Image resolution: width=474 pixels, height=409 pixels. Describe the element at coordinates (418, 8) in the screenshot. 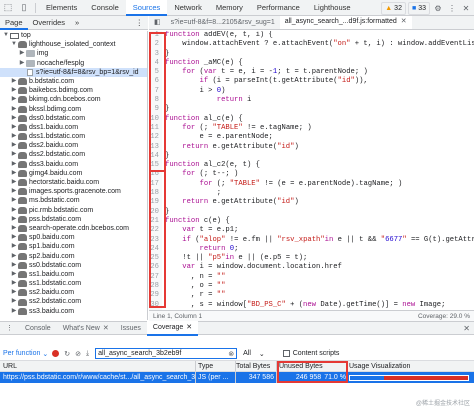

I see `errors-badge: ■ 33` at that location.